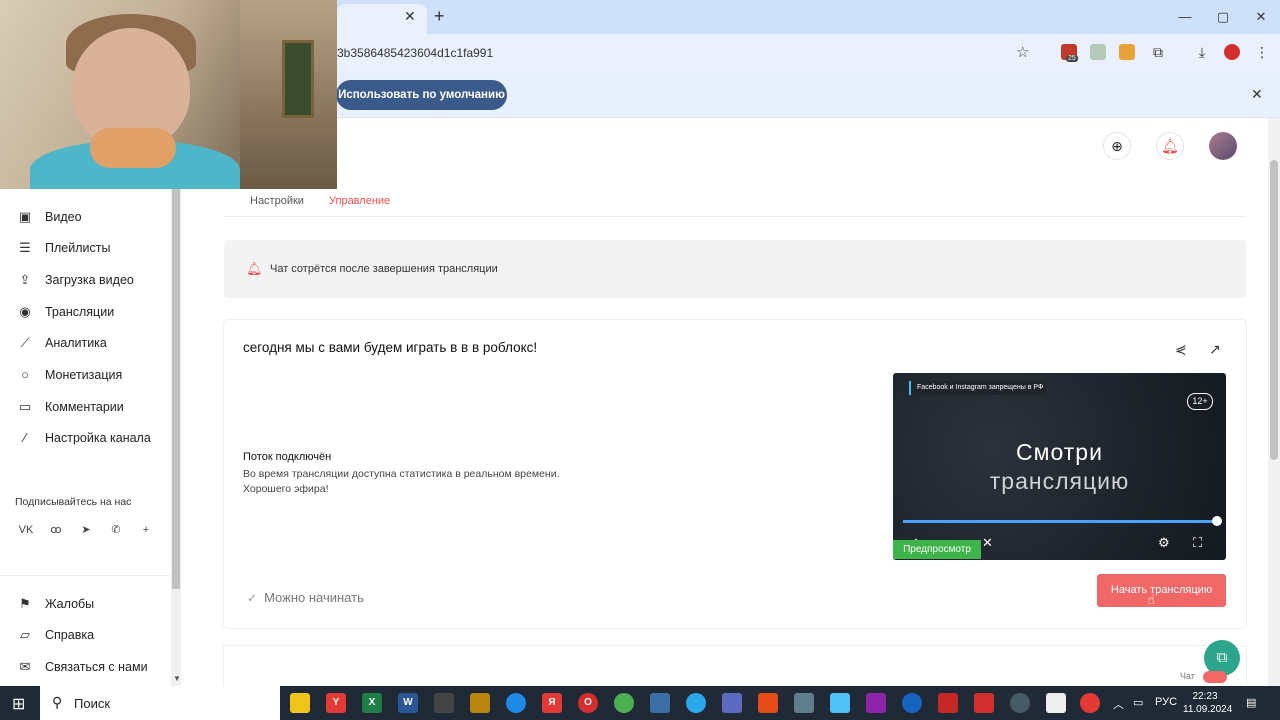  I want to click on sidebar-divider, so click(85, 575).